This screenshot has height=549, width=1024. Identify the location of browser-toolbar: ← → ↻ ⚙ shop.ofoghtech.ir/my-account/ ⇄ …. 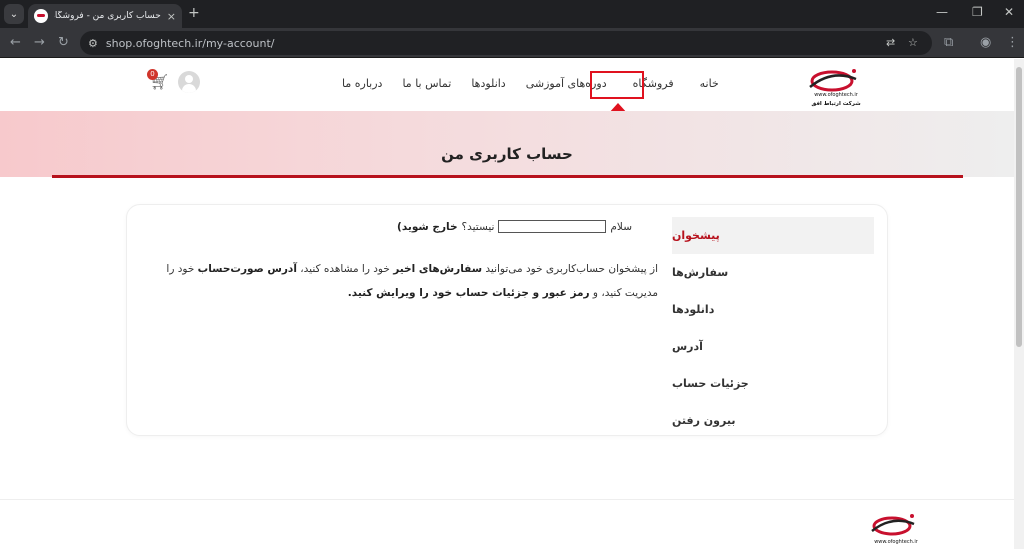
(512, 43).